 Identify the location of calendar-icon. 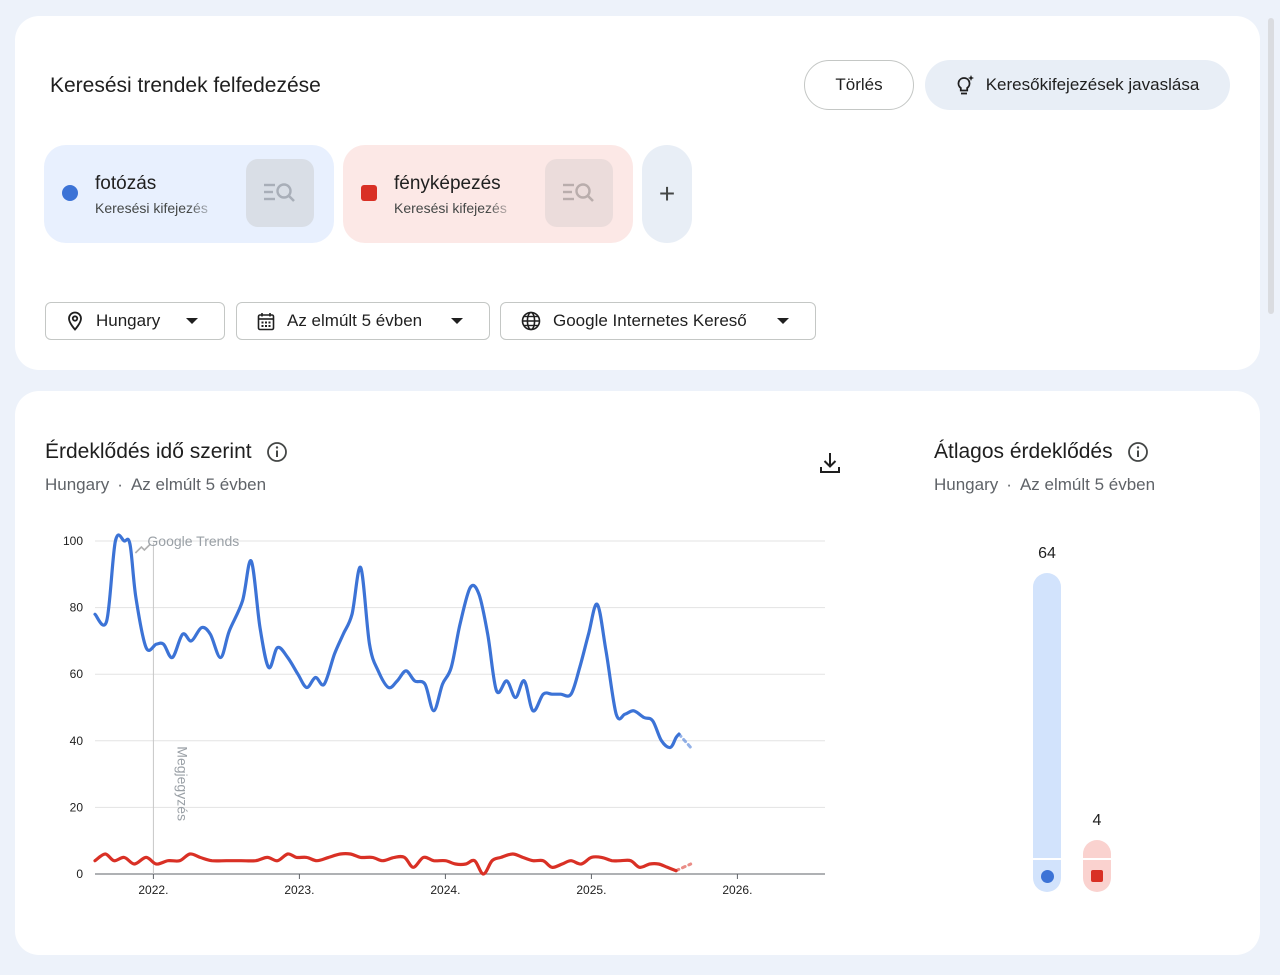
(266, 321).